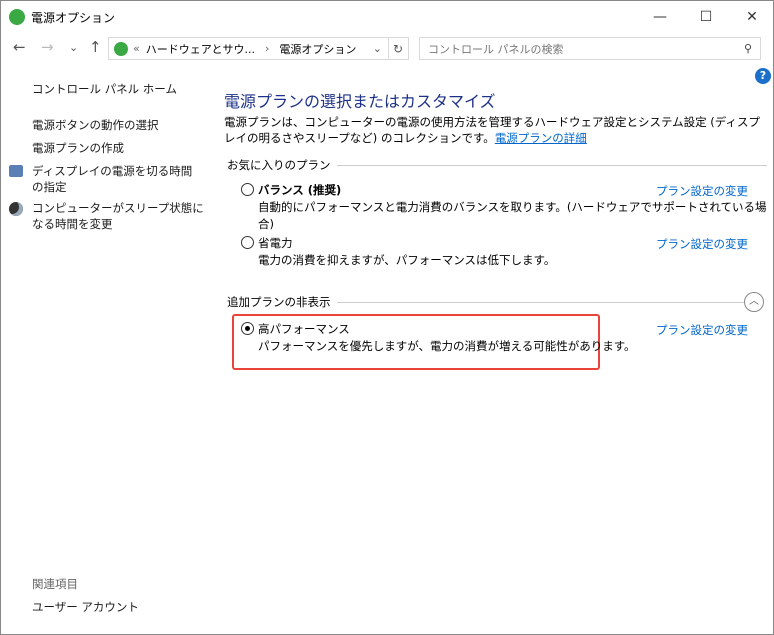 The image size is (774, 635). I want to click on maximize-button: ☐, so click(706, 17).